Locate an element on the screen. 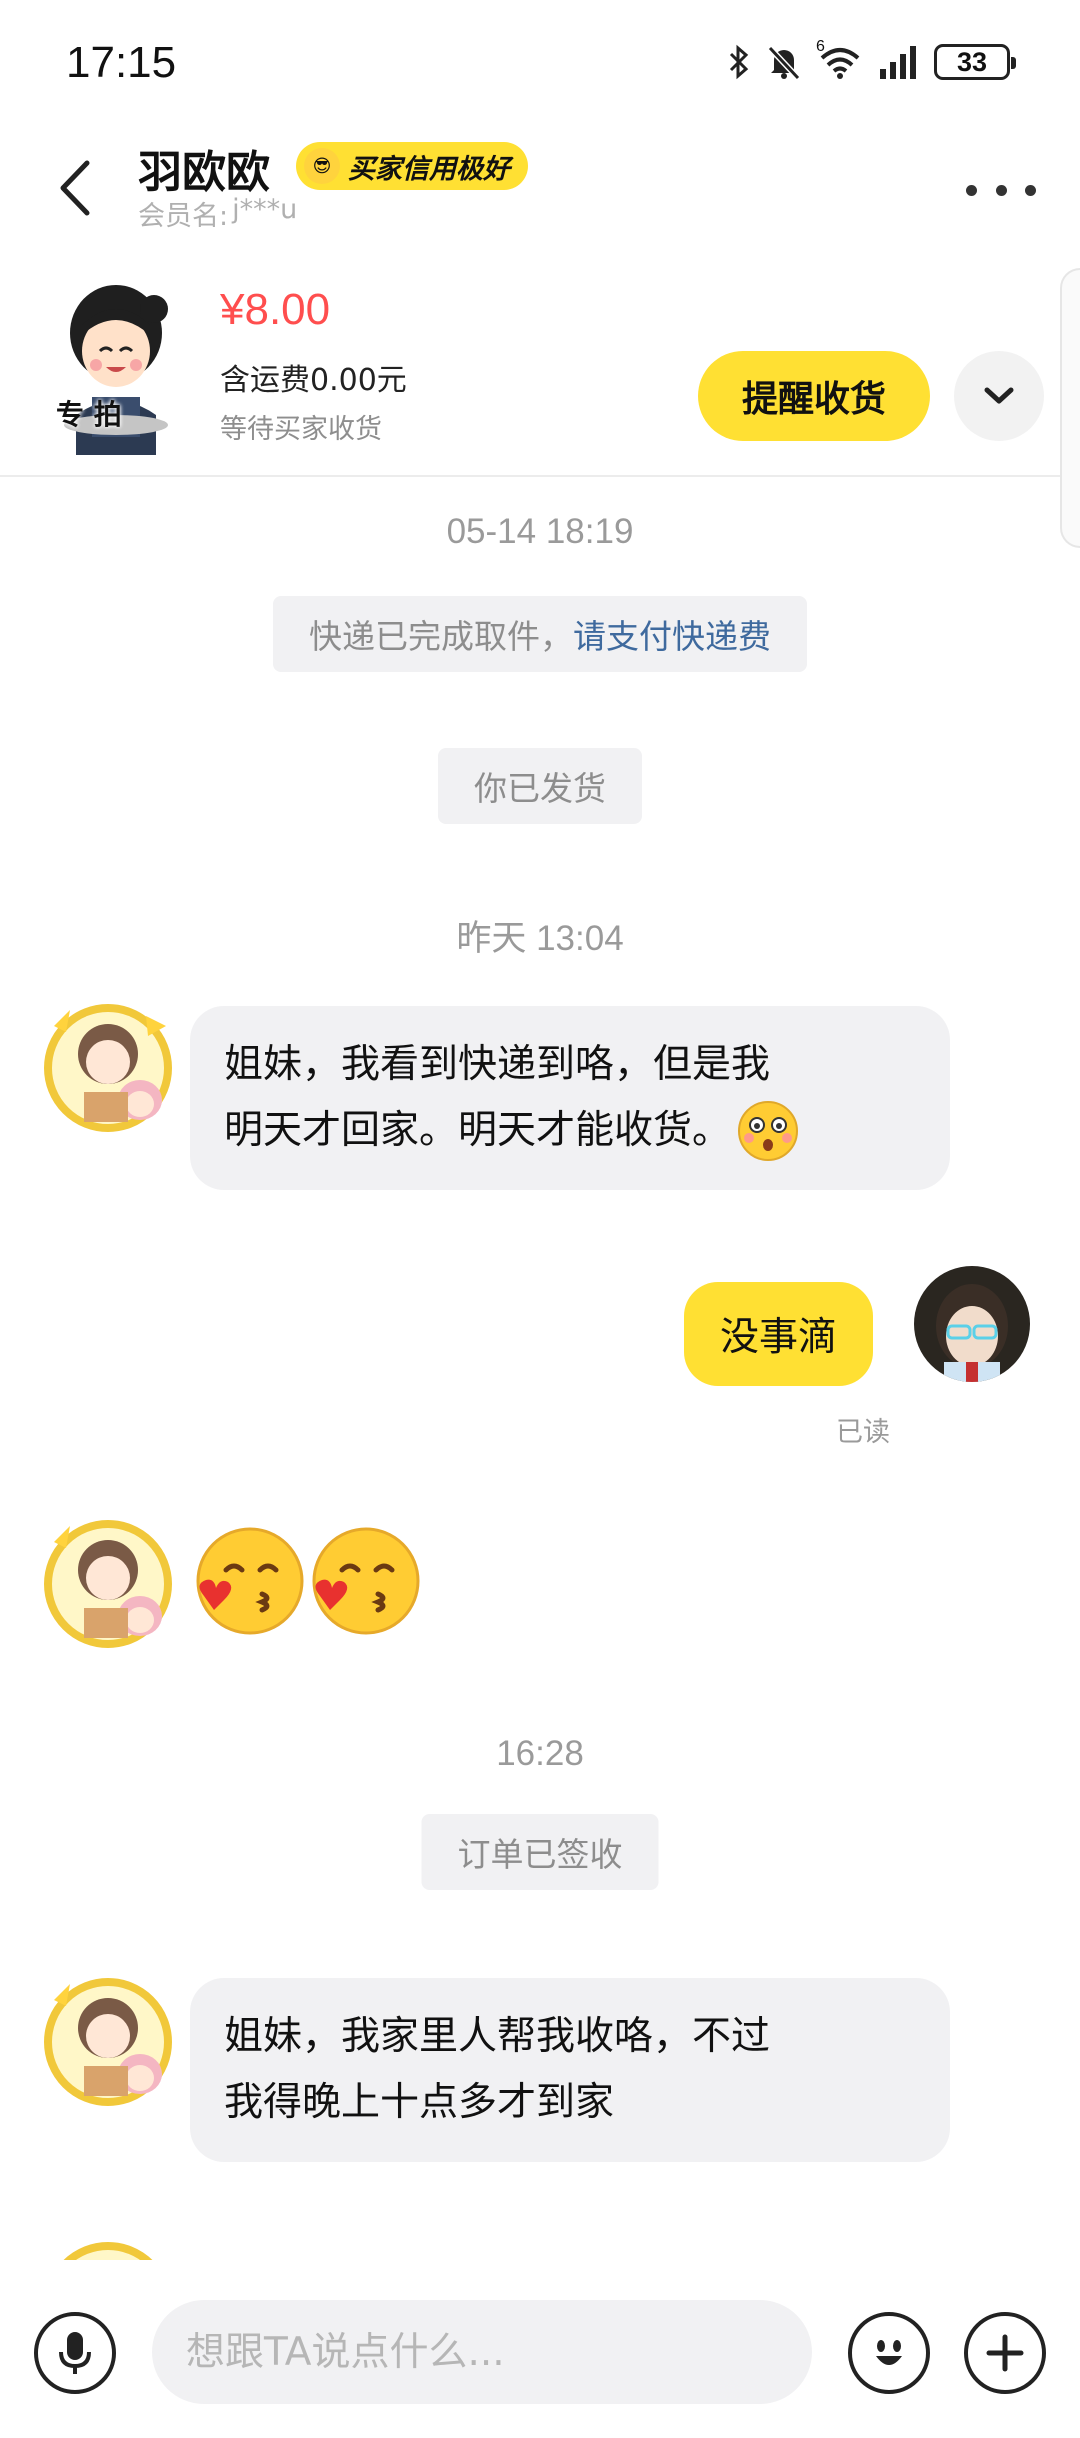  system-message-text: 快递已完成取件， is located at coordinates (441, 636).